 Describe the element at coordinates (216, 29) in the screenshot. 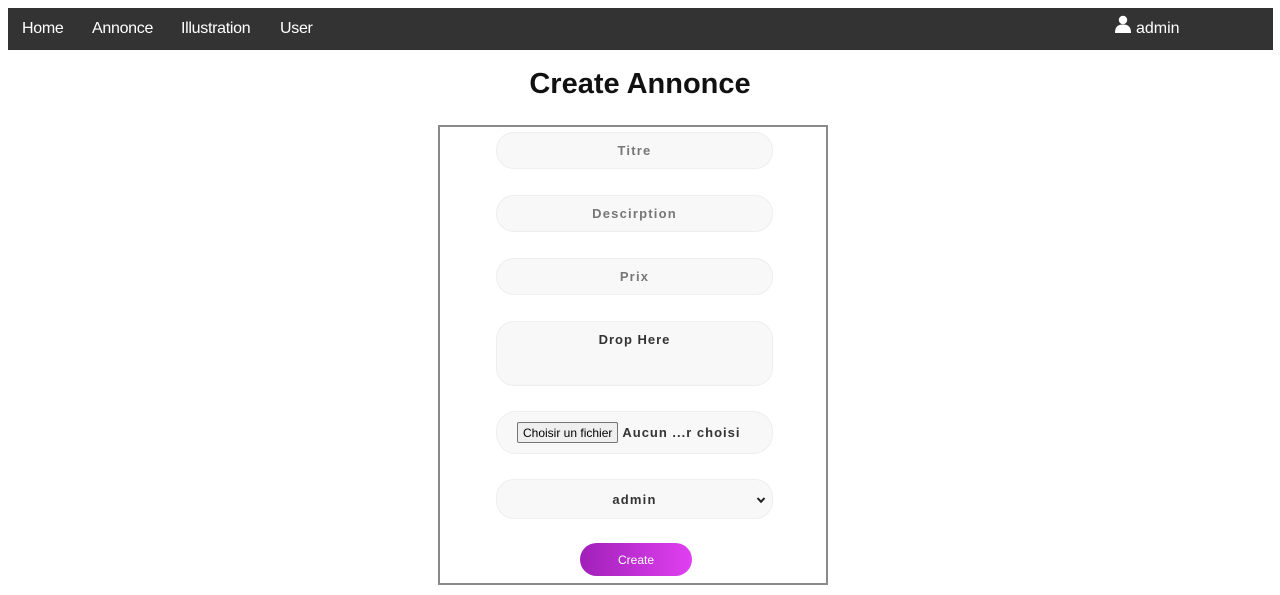

I see `nav-illustration-link: Illustration` at that location.